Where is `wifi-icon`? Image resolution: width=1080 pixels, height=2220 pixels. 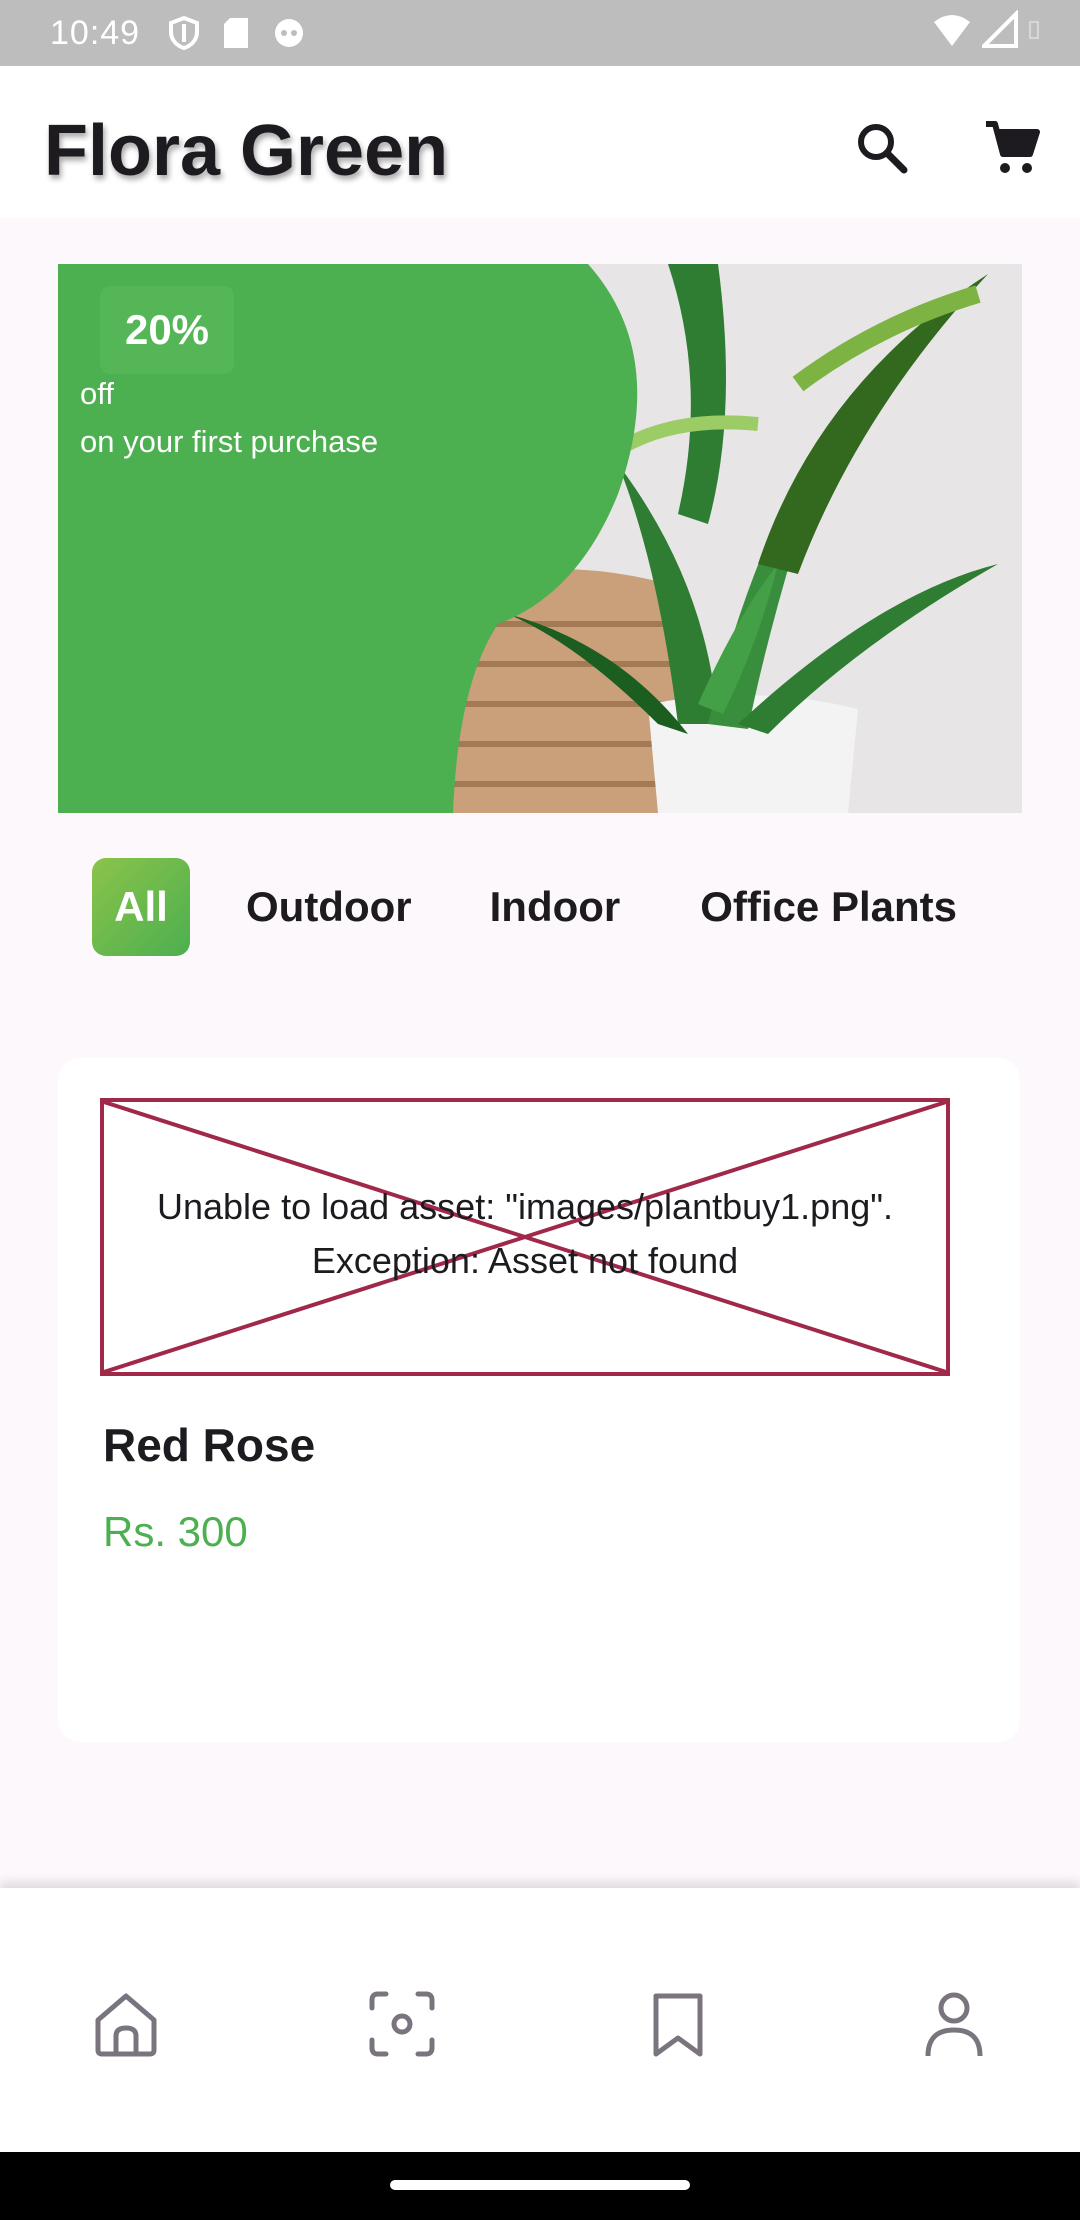 wifi-icon is located at coordinates (952, 30).